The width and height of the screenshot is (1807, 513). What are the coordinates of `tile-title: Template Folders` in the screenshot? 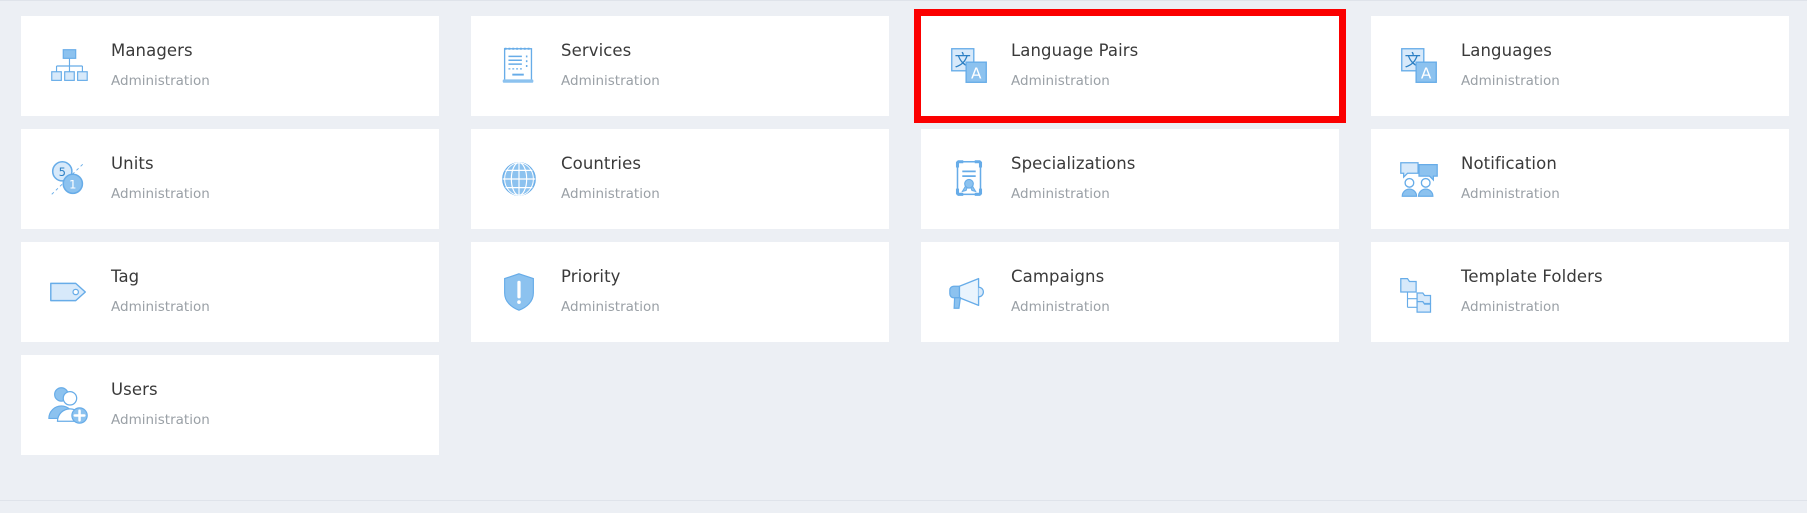 It's located at (1532, 276).